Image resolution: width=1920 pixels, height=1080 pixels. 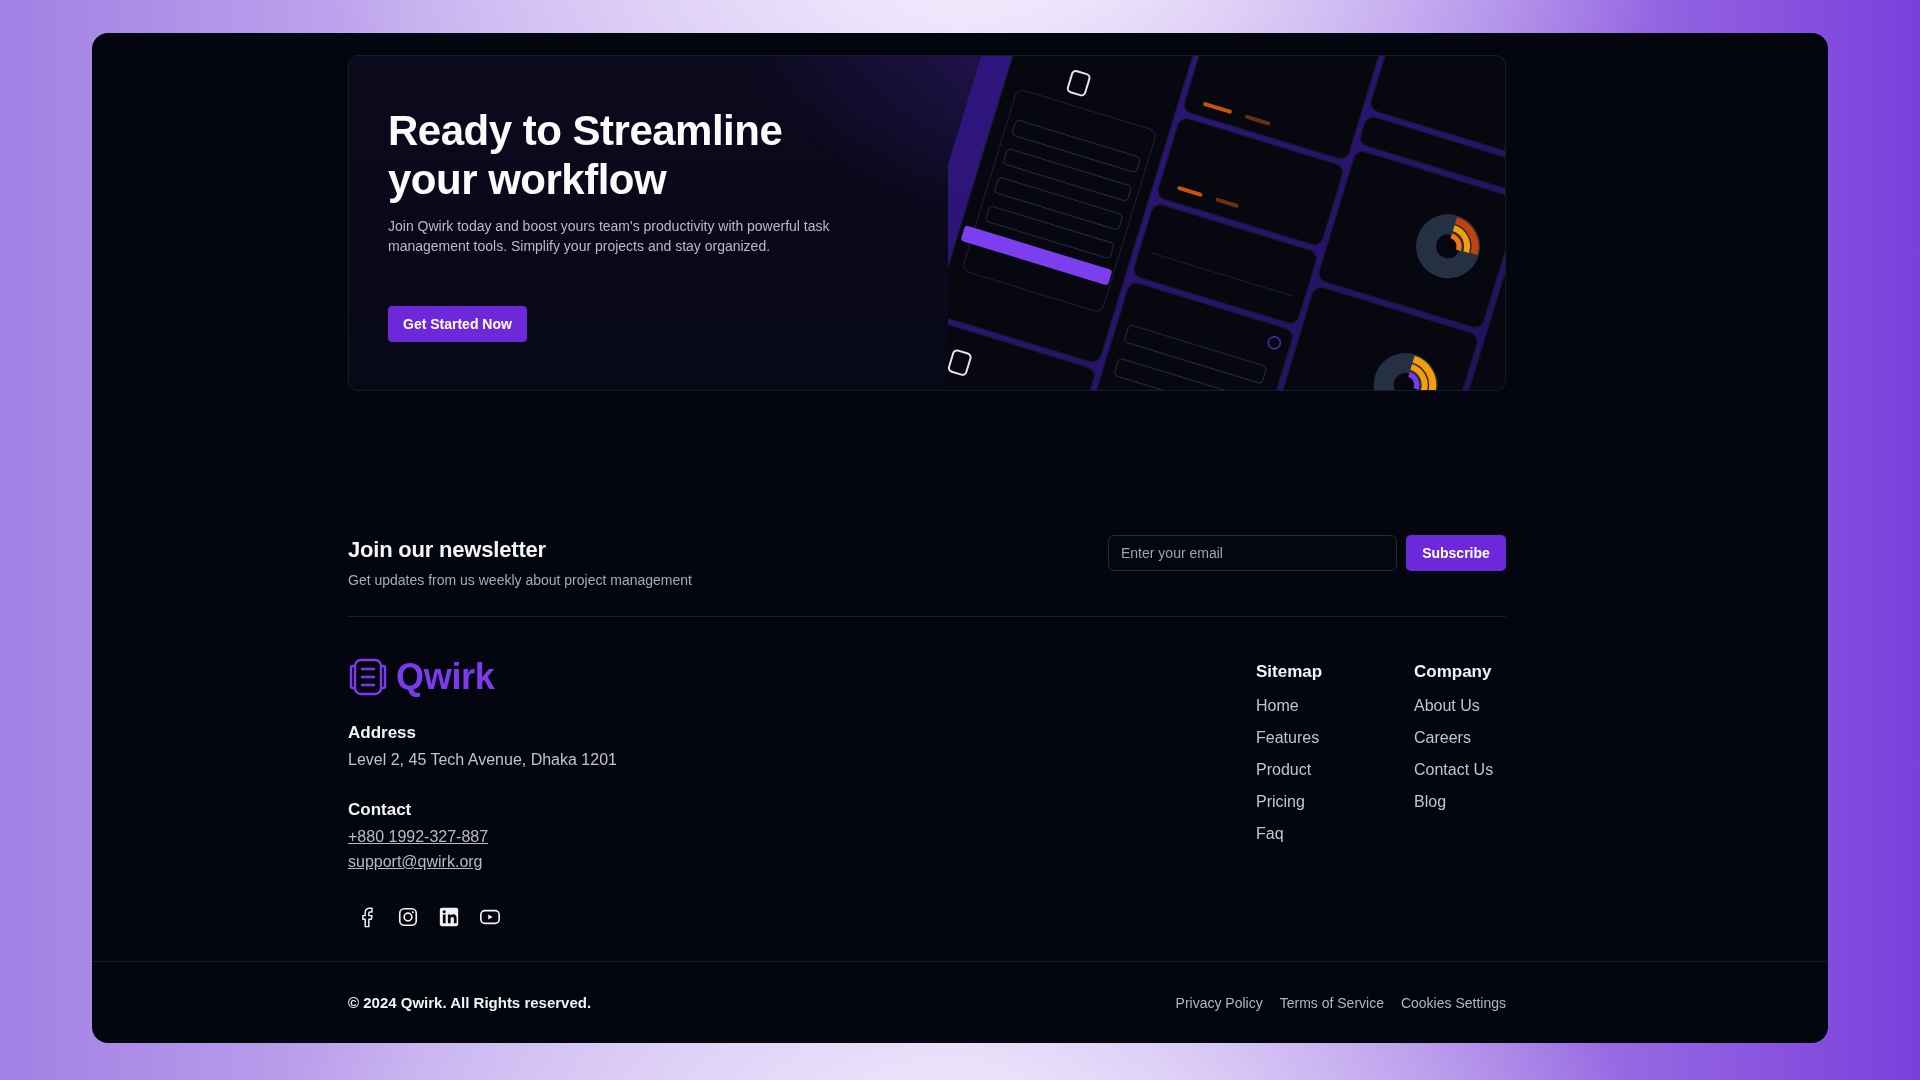 I want to click on column-heading: Sitemap, so click(x=1289, y=672).